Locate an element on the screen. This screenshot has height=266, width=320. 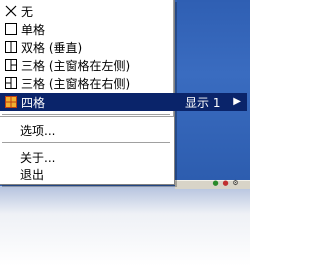
three-pane-left-icon is located at coordinates (11, 65).